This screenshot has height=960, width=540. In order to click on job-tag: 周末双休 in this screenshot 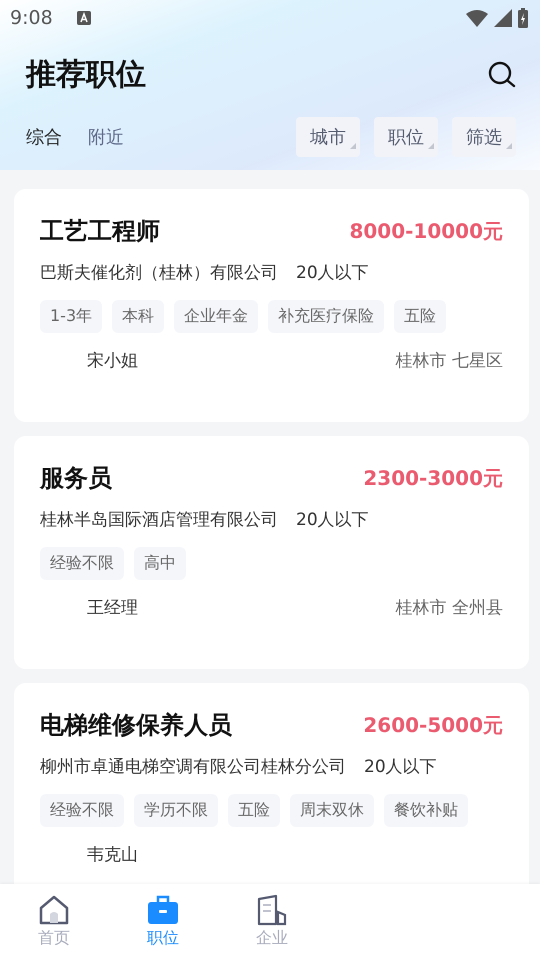, I will do `click(332, 810)`.